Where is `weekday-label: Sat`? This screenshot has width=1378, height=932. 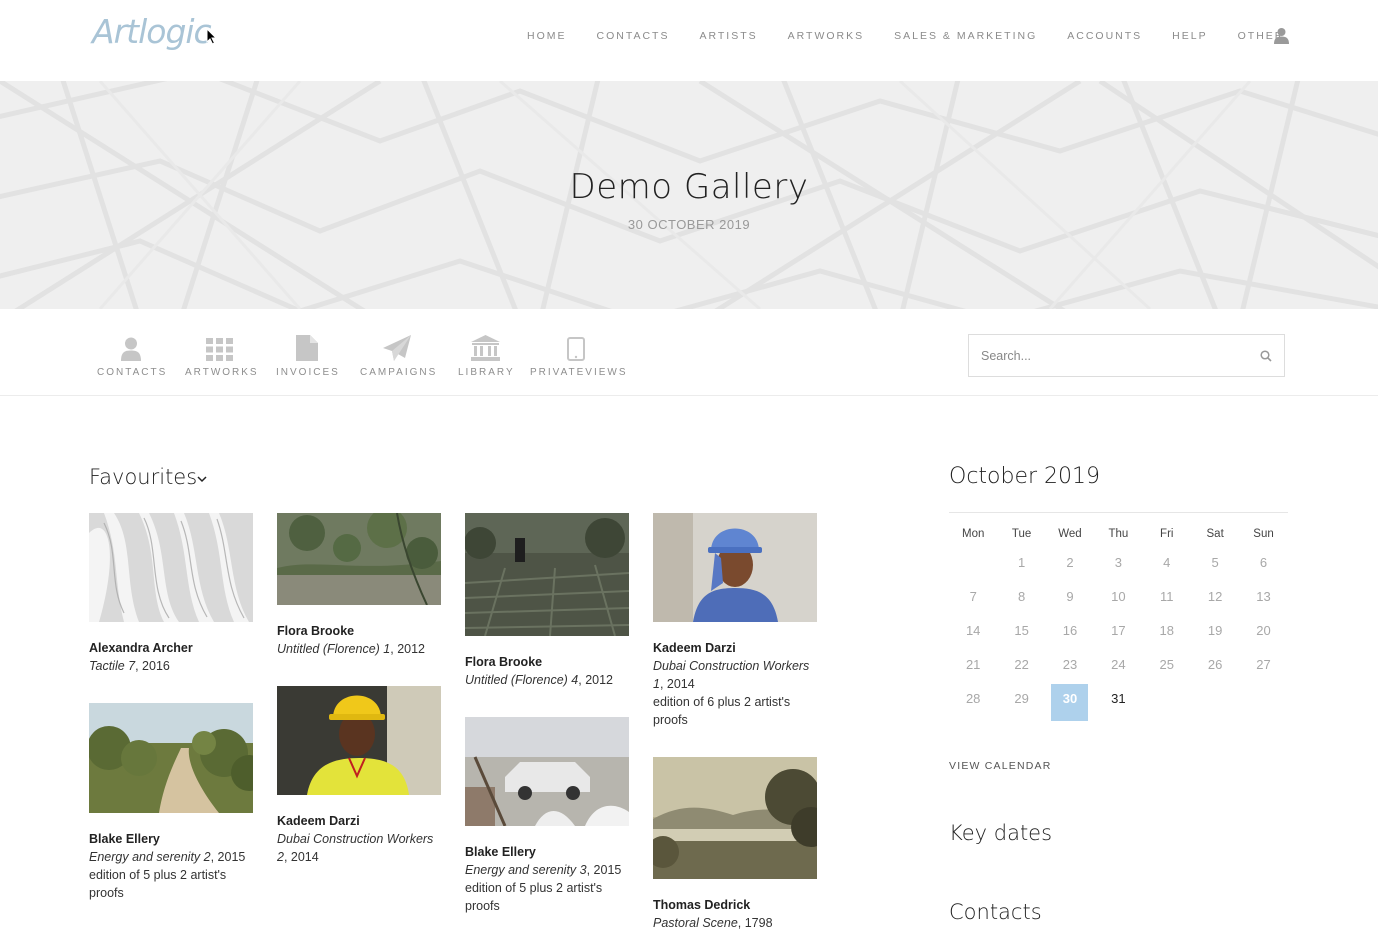
weekday-label: Sat is located at coordinates (1215, 534).